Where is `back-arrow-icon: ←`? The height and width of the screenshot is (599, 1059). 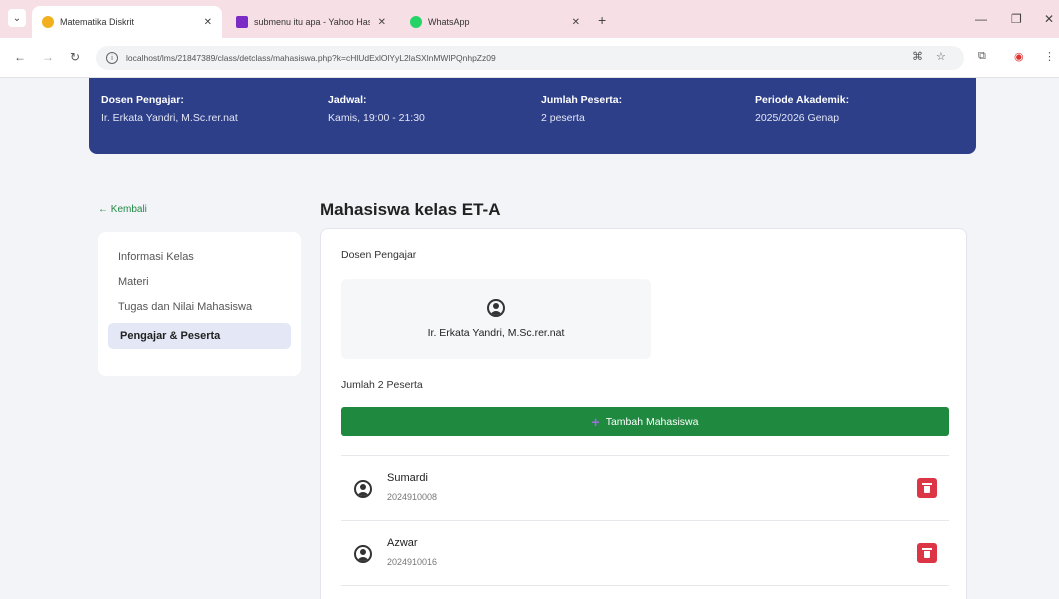
back-arrow-icon: ← is located at coordinates (20, 57).